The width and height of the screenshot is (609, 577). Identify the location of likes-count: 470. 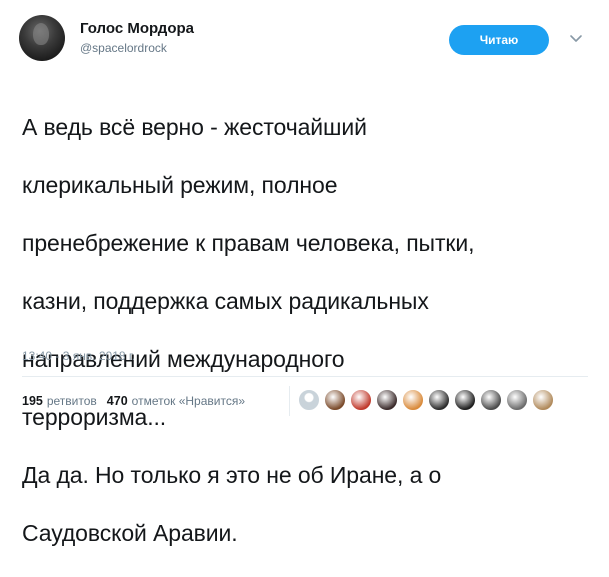
(117, 401).